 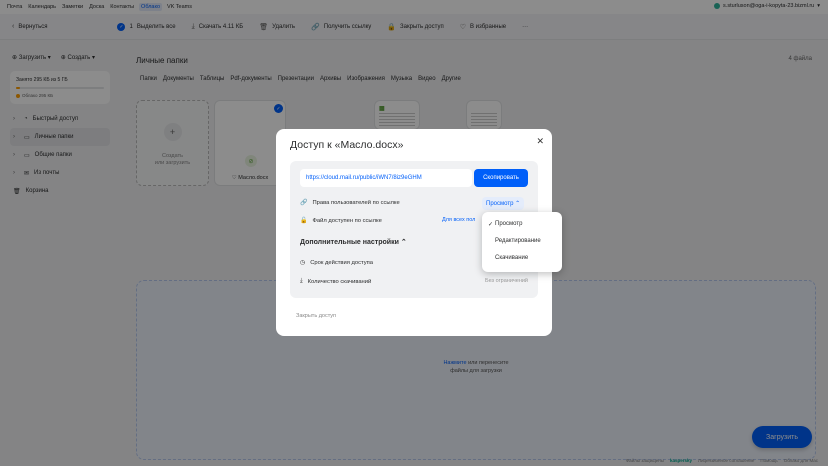 I want to click on check-icon: ✓, so click(x=491, y=225).